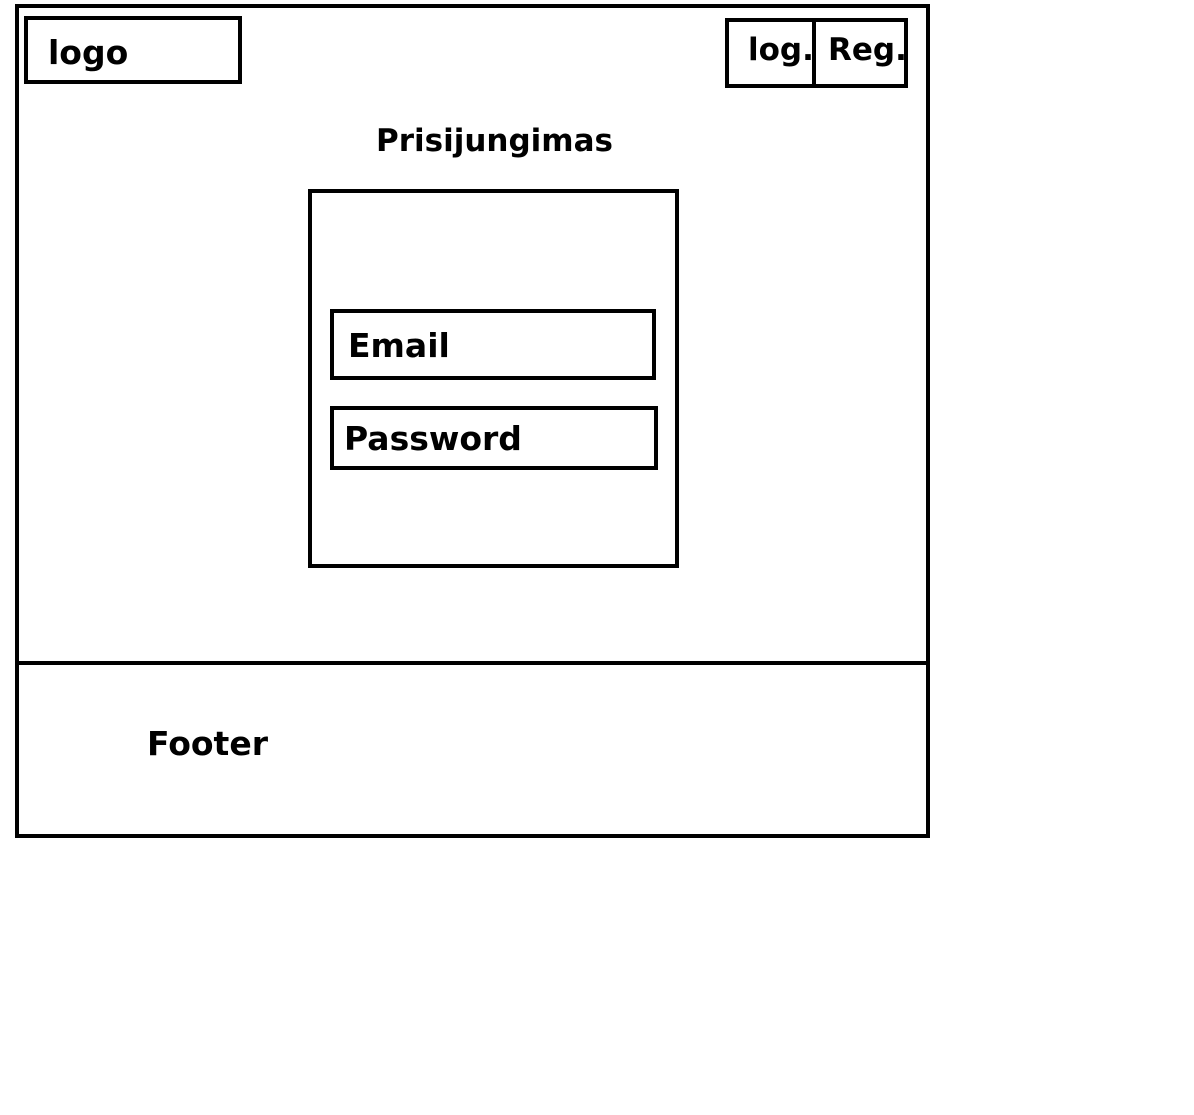 The height and width of the screenshot is (1115, 1194). I want to click on footer-text: Footer, so click(207, 743).